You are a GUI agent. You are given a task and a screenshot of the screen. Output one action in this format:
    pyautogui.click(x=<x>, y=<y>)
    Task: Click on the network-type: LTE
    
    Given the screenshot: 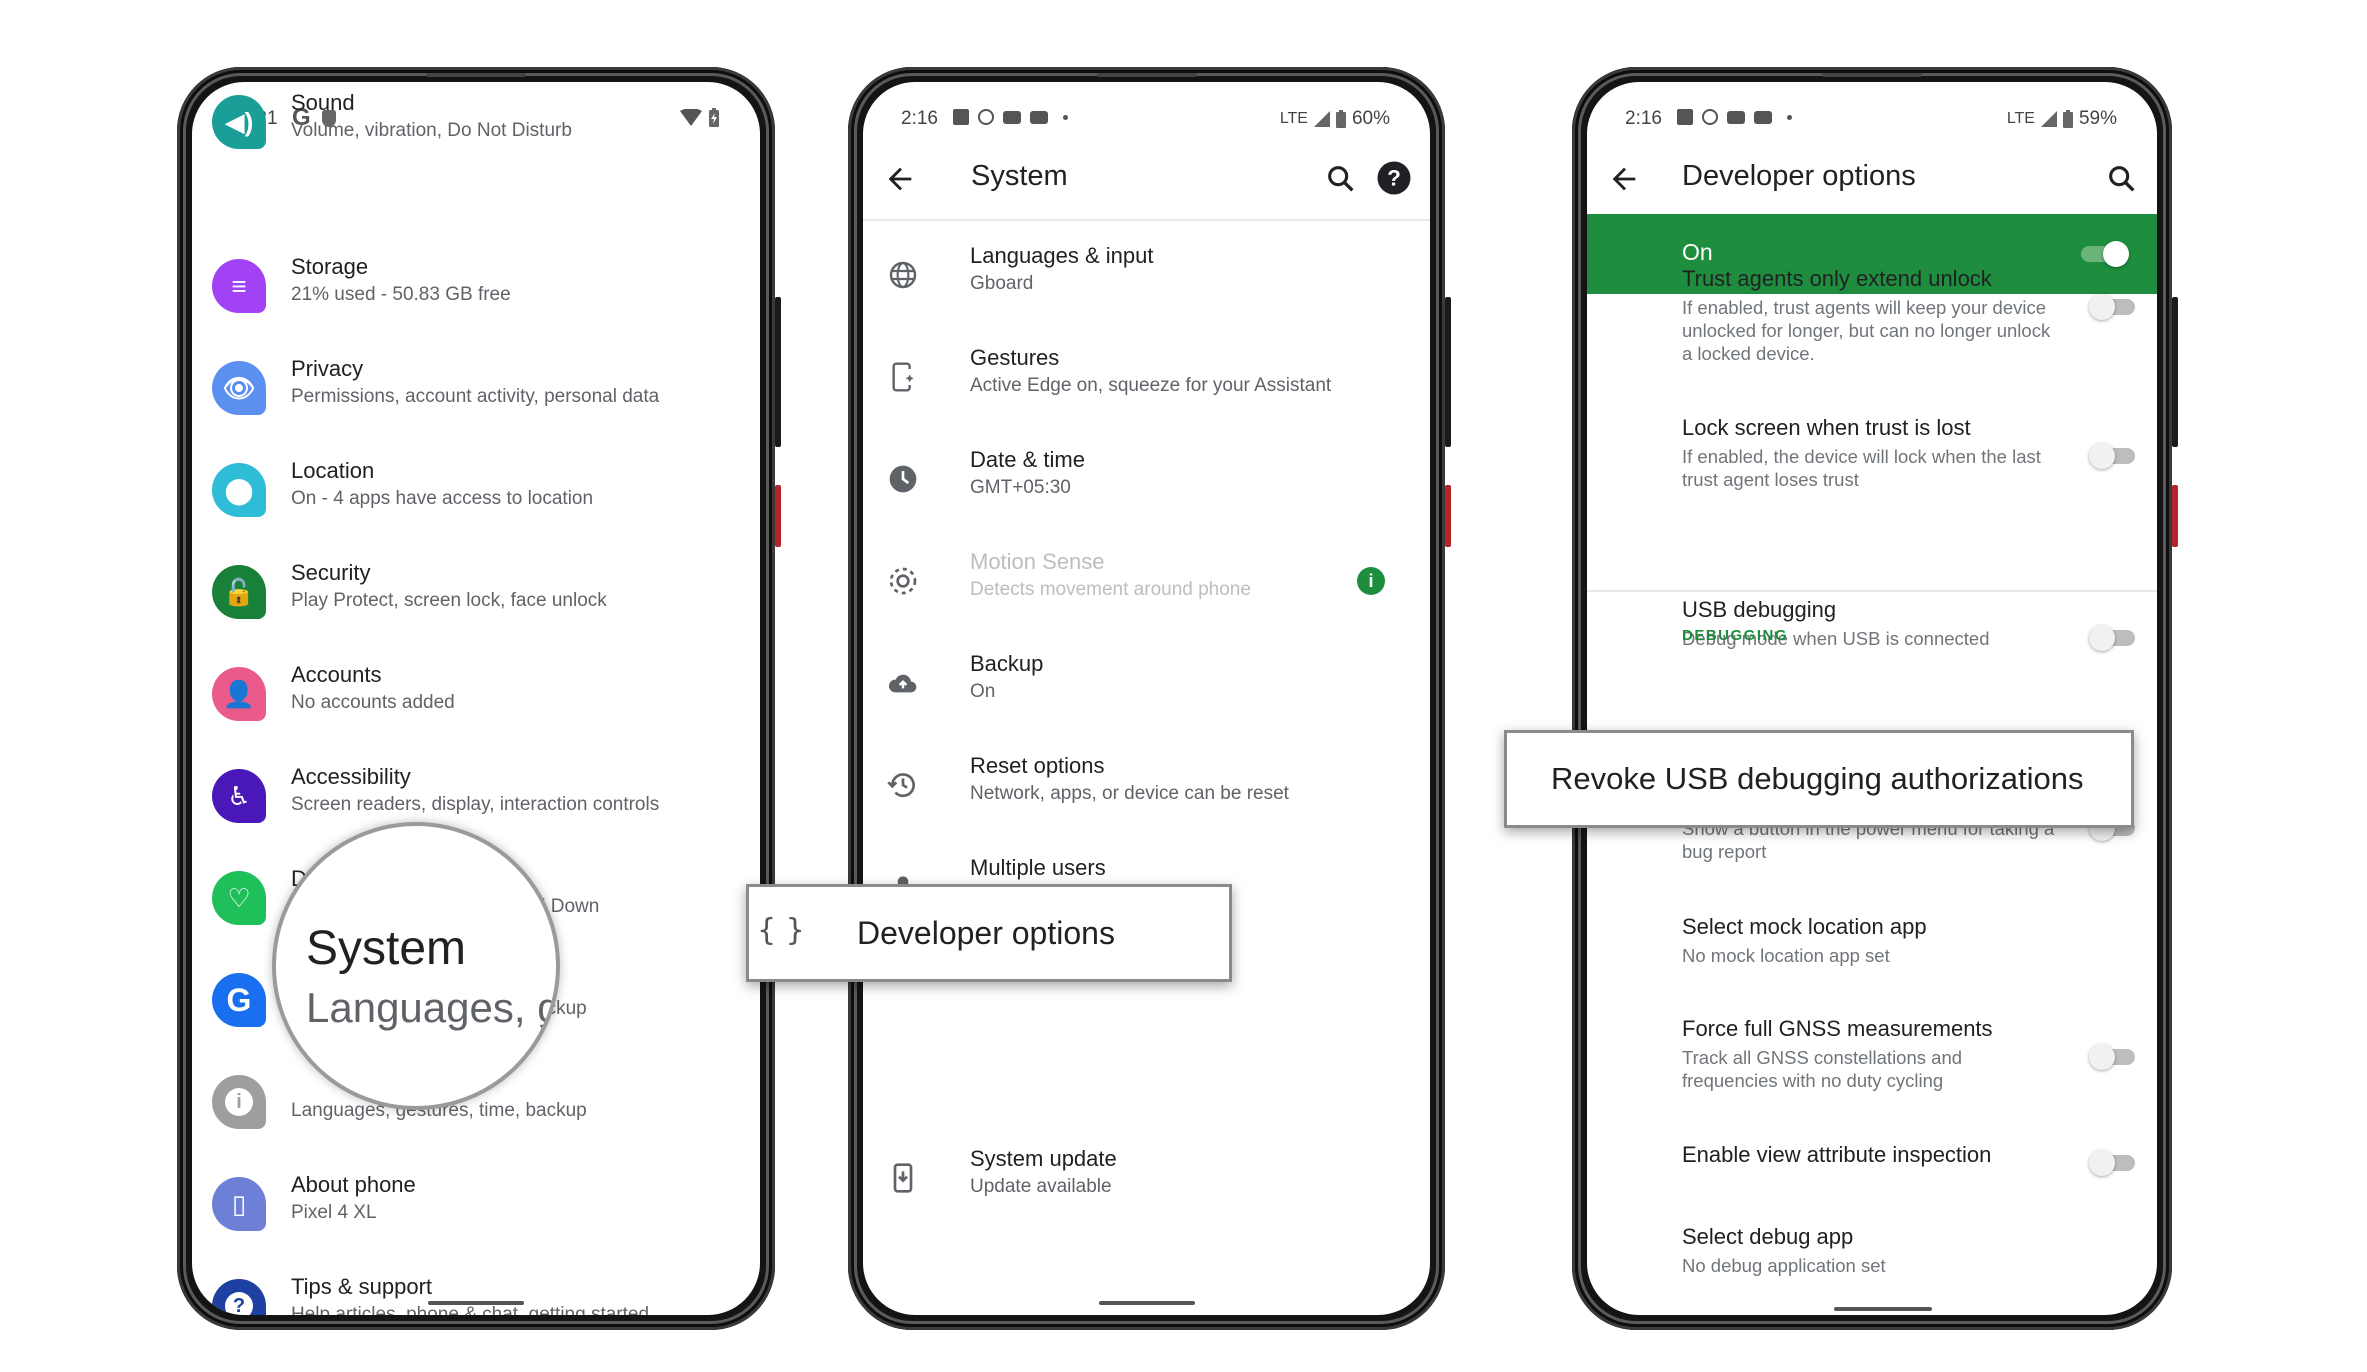 What is the action you would take?
    pyautogui.click(x=1293, y=118)
    